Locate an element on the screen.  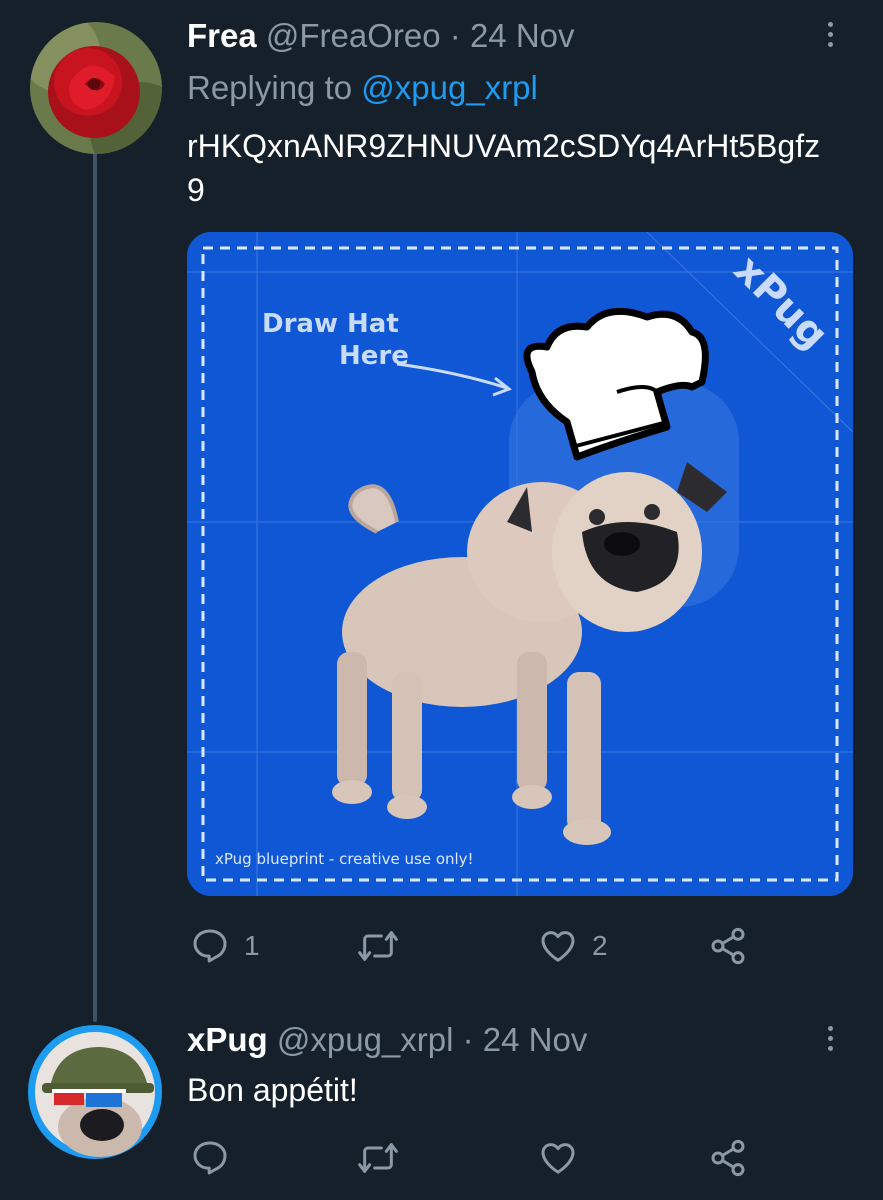
tweet1-replying-to: Replying to @xpug_xrpl is located at coordinates (362, 88).